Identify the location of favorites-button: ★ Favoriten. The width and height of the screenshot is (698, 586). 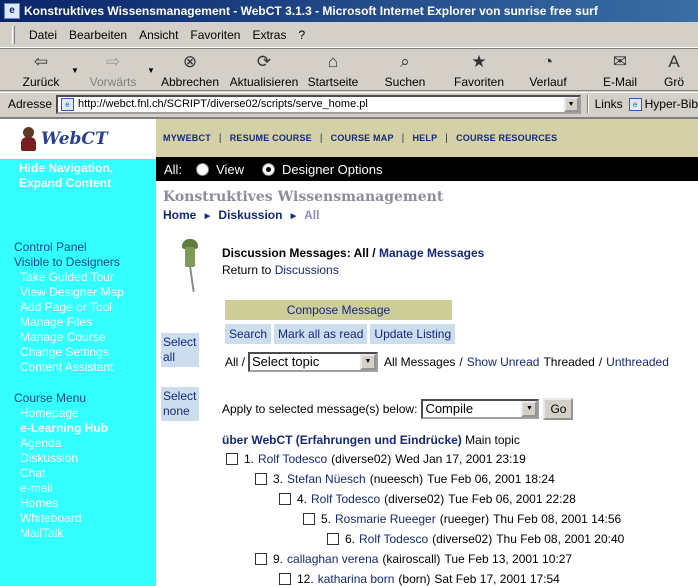
(479, 70).